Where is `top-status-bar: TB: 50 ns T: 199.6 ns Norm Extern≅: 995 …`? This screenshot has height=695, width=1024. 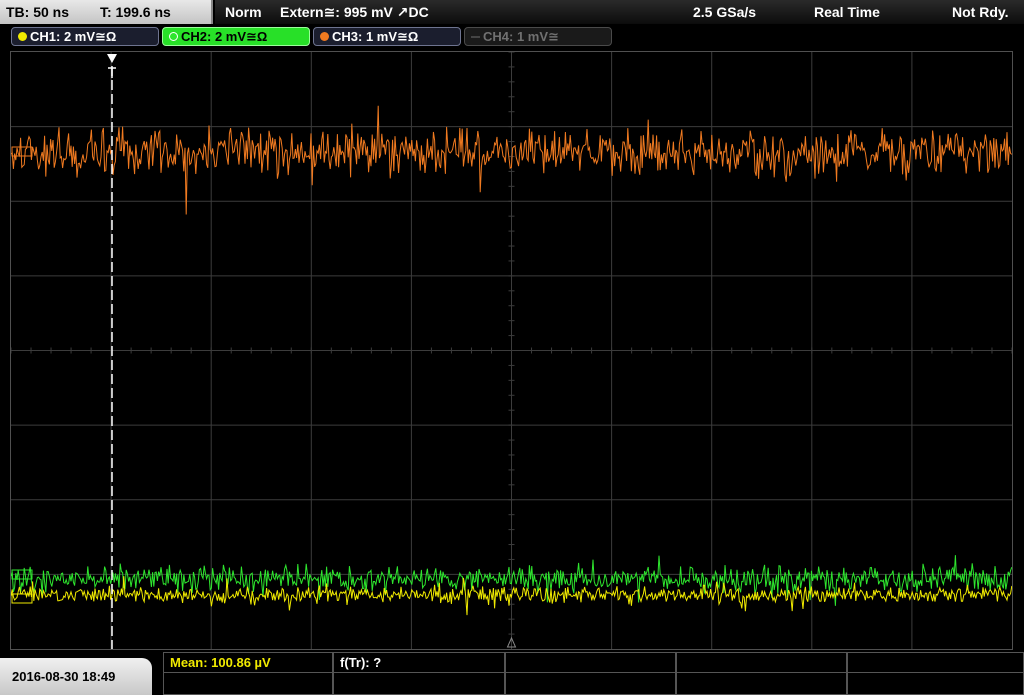
top-status-bar: TB: 50 ns T: 199.6 ns Norm Extern≅: 995 … is located at coordinates (512, 12).